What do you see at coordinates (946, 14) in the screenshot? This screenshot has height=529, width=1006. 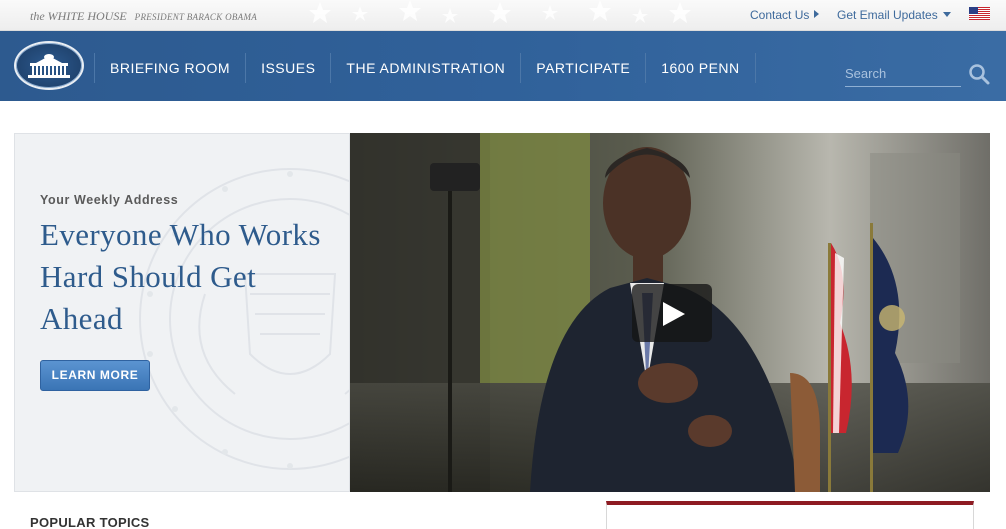 I see `chevron-down-icon` at bounding box center [946, 14].